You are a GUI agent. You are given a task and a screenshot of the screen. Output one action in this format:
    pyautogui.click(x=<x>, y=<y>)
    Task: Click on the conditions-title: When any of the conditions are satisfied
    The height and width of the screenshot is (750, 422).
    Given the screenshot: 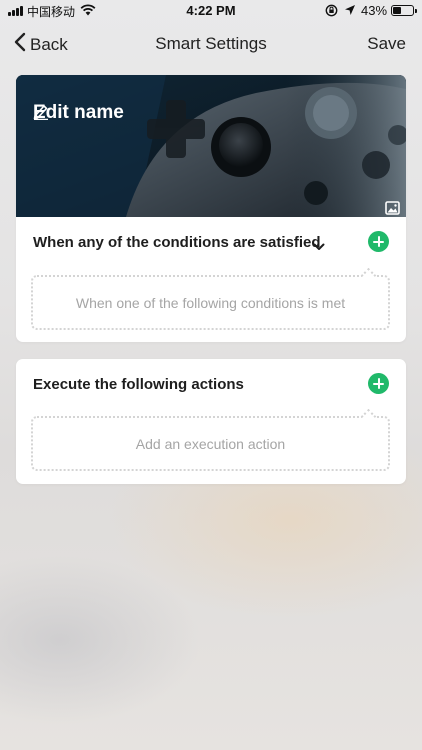 What is the action you would take?
    pyautogui.click(x=177, y=242)
    